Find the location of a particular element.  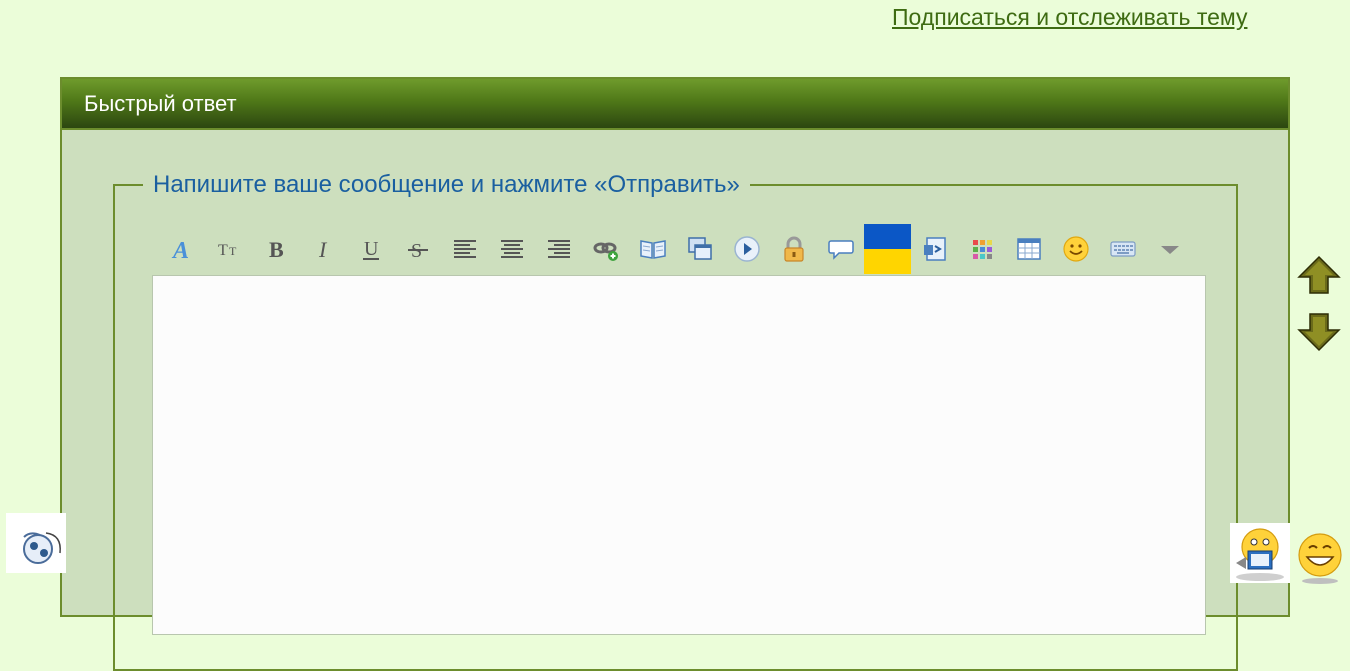

font-icon: A is located at coordinates (180, 250).